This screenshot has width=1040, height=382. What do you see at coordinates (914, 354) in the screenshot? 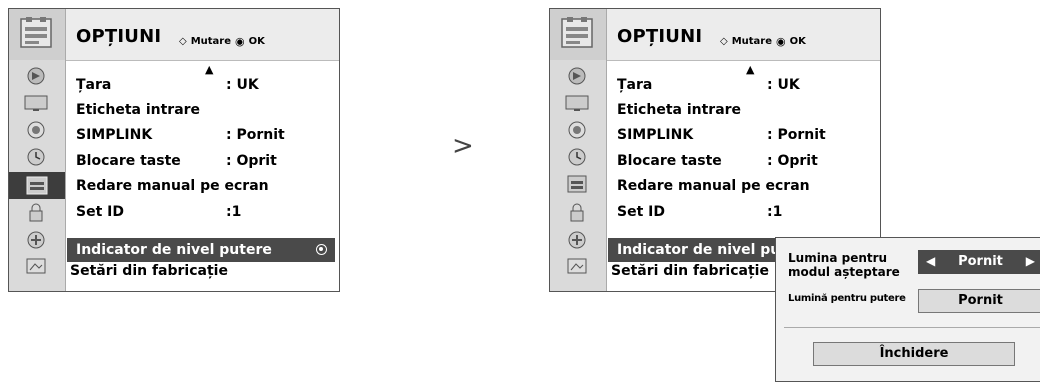
I see `close-button: Închidere` at bounding box center [914, 354].